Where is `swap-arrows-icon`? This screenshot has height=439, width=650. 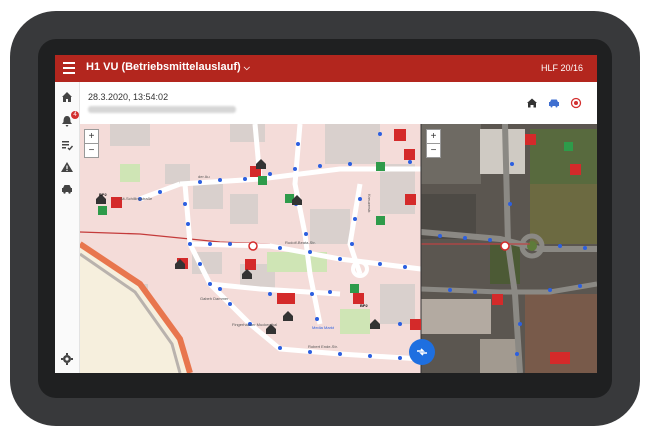 swap-arrows-icon is located at coordinates (422, 352).